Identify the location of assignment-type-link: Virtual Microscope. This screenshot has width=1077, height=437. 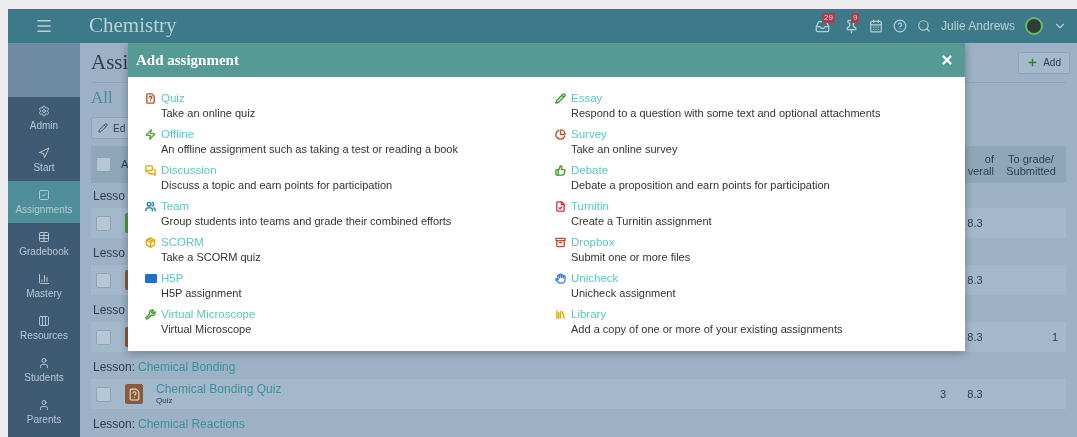
(208, 314).